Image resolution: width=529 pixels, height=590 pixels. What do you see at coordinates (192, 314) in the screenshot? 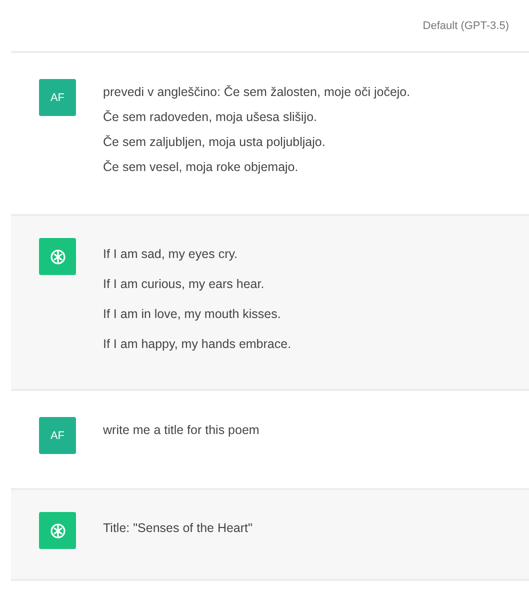
I see `message-line: If I am in love, my mouth kisses.` at bounding box center [192, 314].